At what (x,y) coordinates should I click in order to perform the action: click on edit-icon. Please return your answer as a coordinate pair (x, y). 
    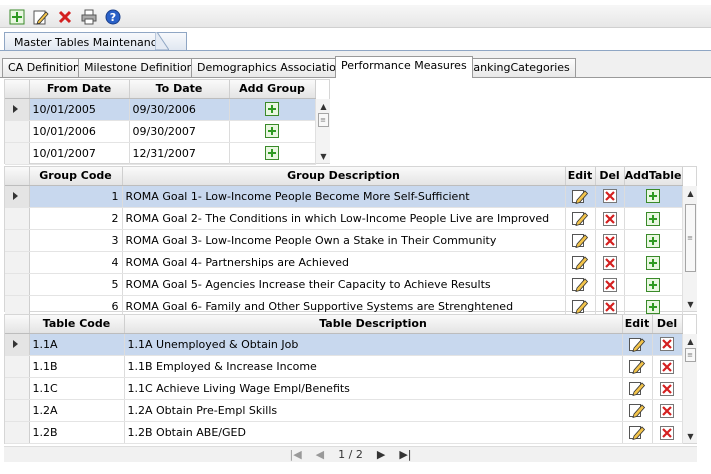
    Looking at the image, I should click on (40, 16).